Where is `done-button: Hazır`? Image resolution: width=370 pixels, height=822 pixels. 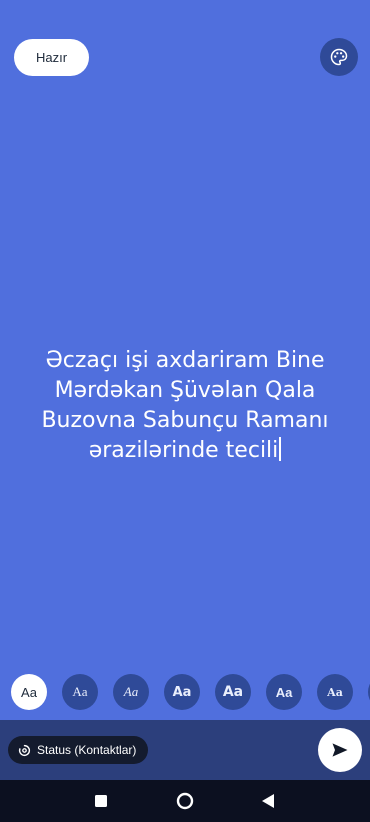
done-button: Hazır is located at coordinates (51, 57).